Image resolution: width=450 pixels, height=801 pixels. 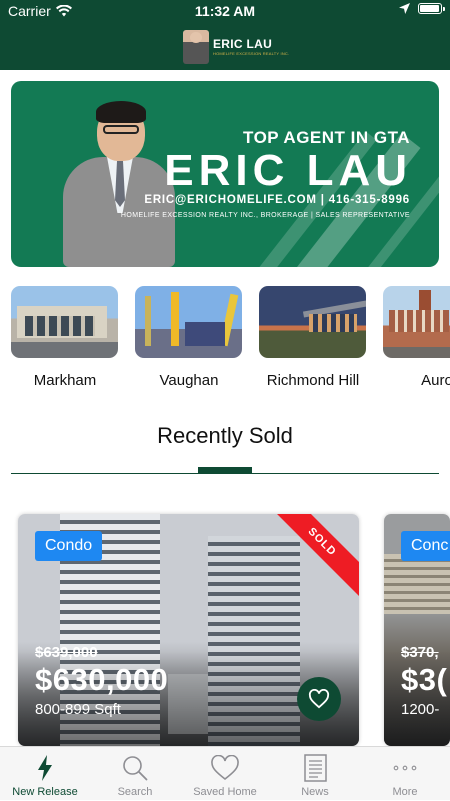 I want to click on brand-avatar, so click(x=196, y=47).